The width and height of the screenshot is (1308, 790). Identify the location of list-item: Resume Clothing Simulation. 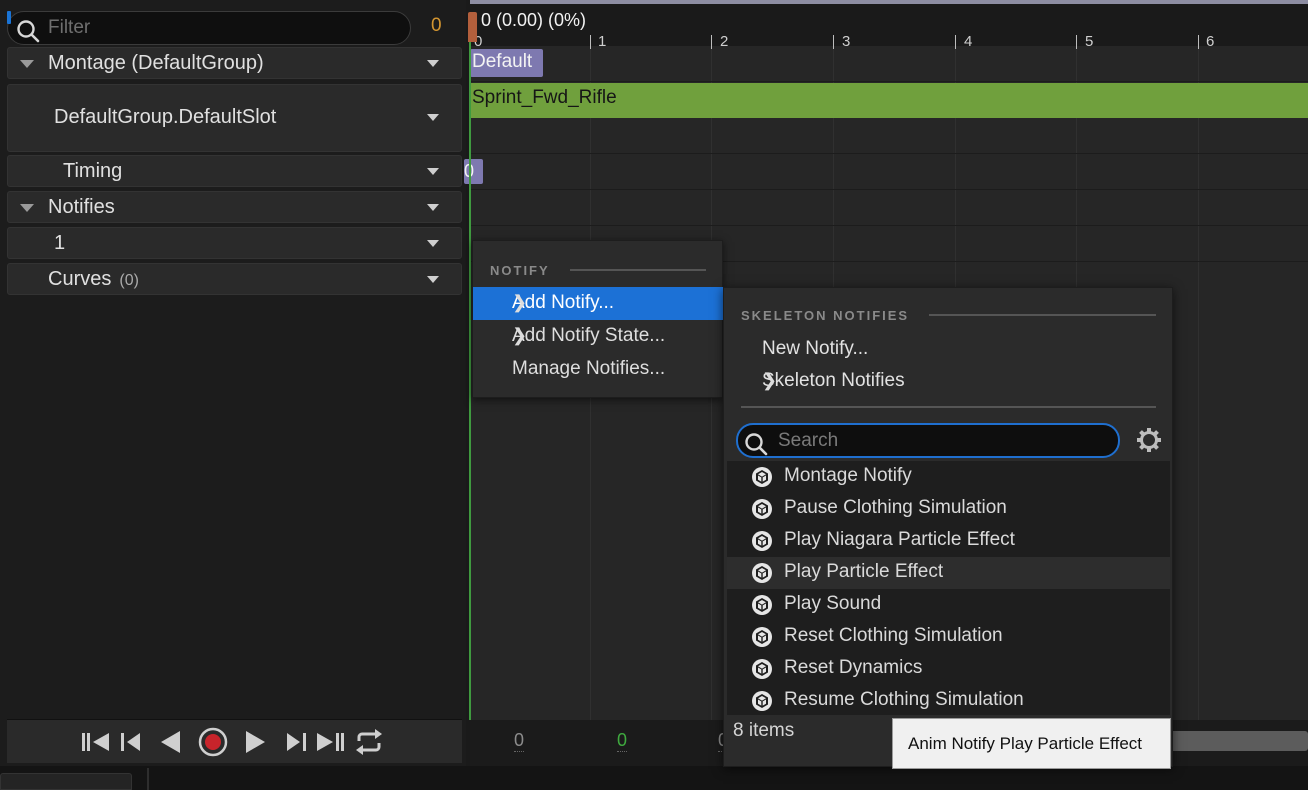
(948, 701).